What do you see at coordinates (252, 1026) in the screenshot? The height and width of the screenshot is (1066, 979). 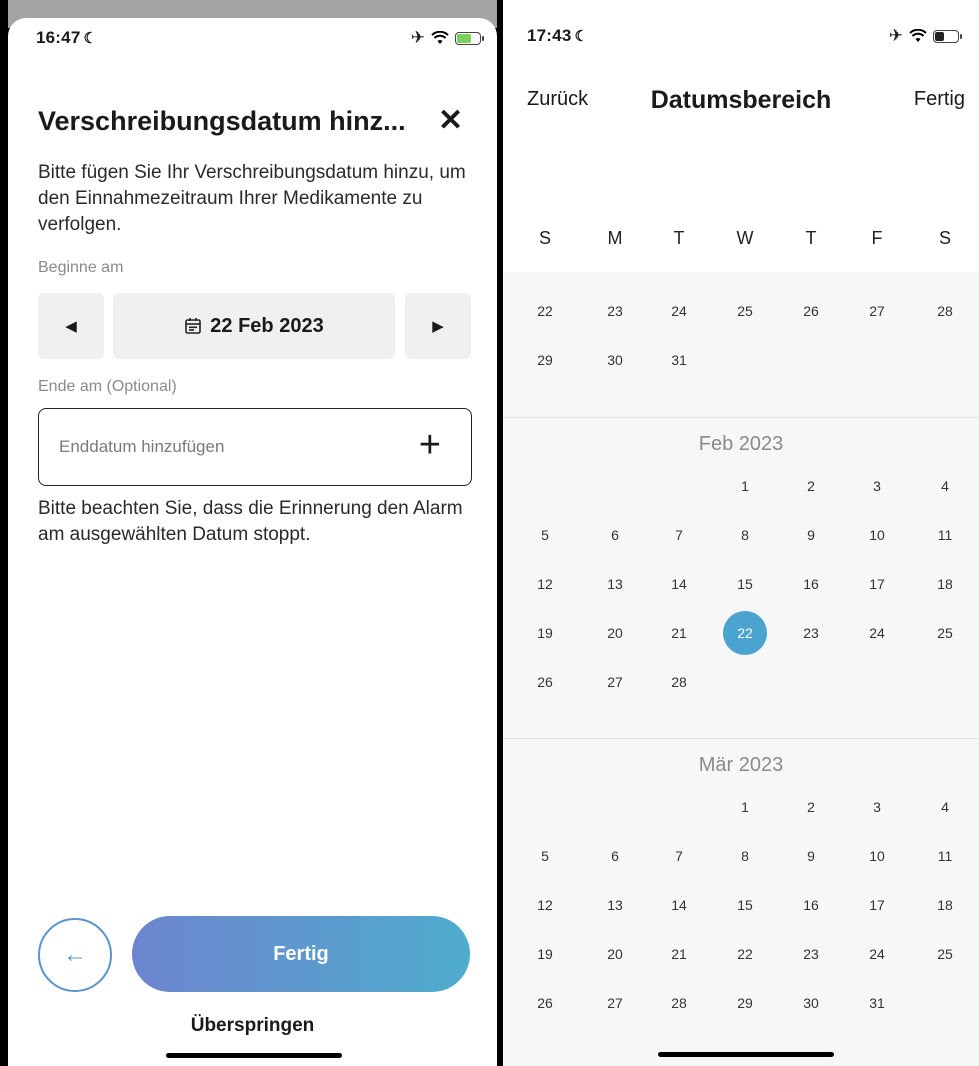 I see `skip-link: Überspringen` at bounding box center [252, 1026].